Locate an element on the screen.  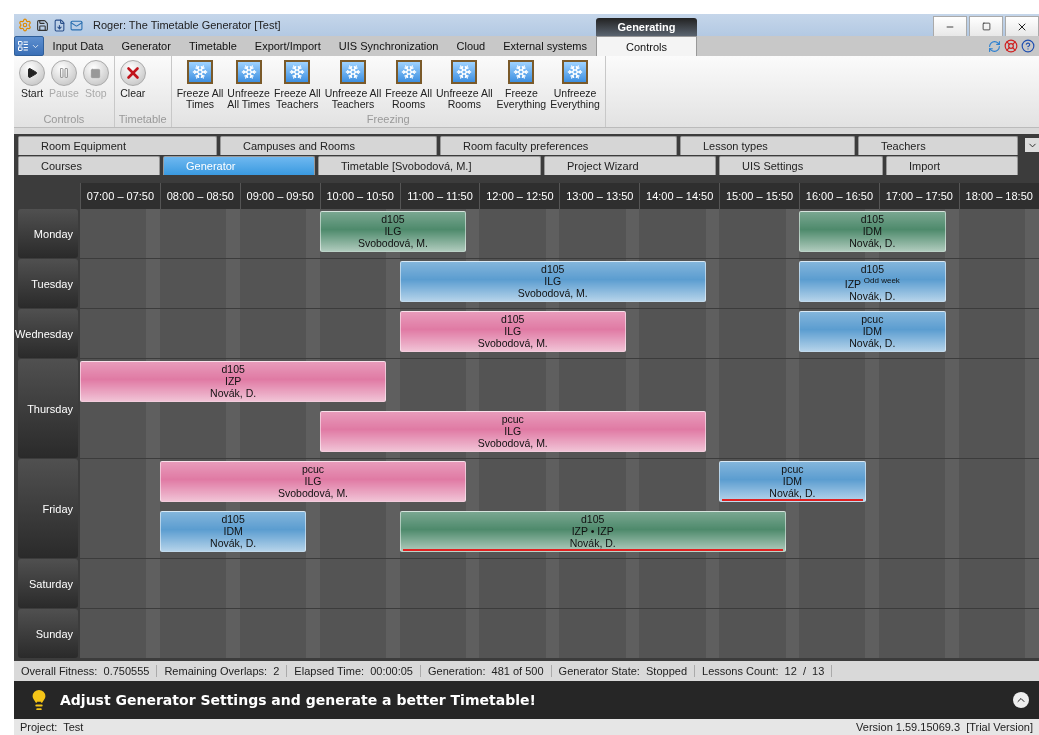
status-item: Overall Fitness: 0.750555 is located at coordinates (86, 671).